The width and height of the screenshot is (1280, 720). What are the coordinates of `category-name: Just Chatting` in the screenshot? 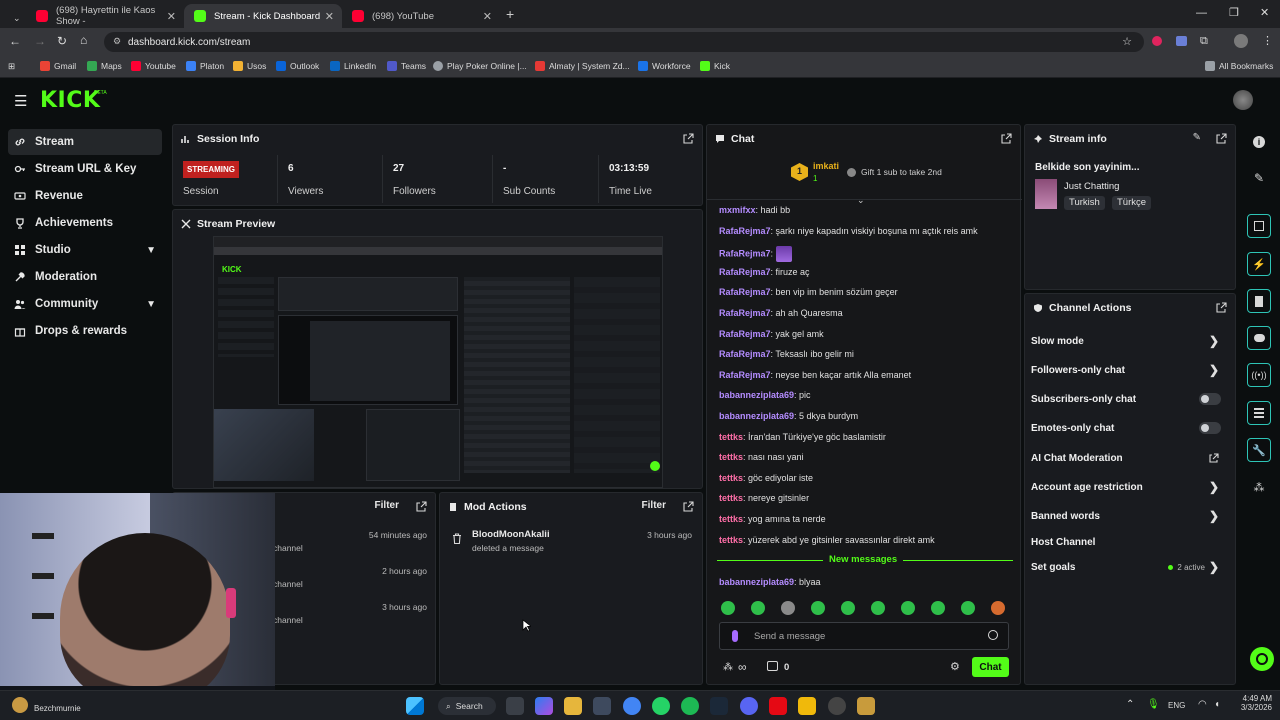 It's located at (1091, 186).